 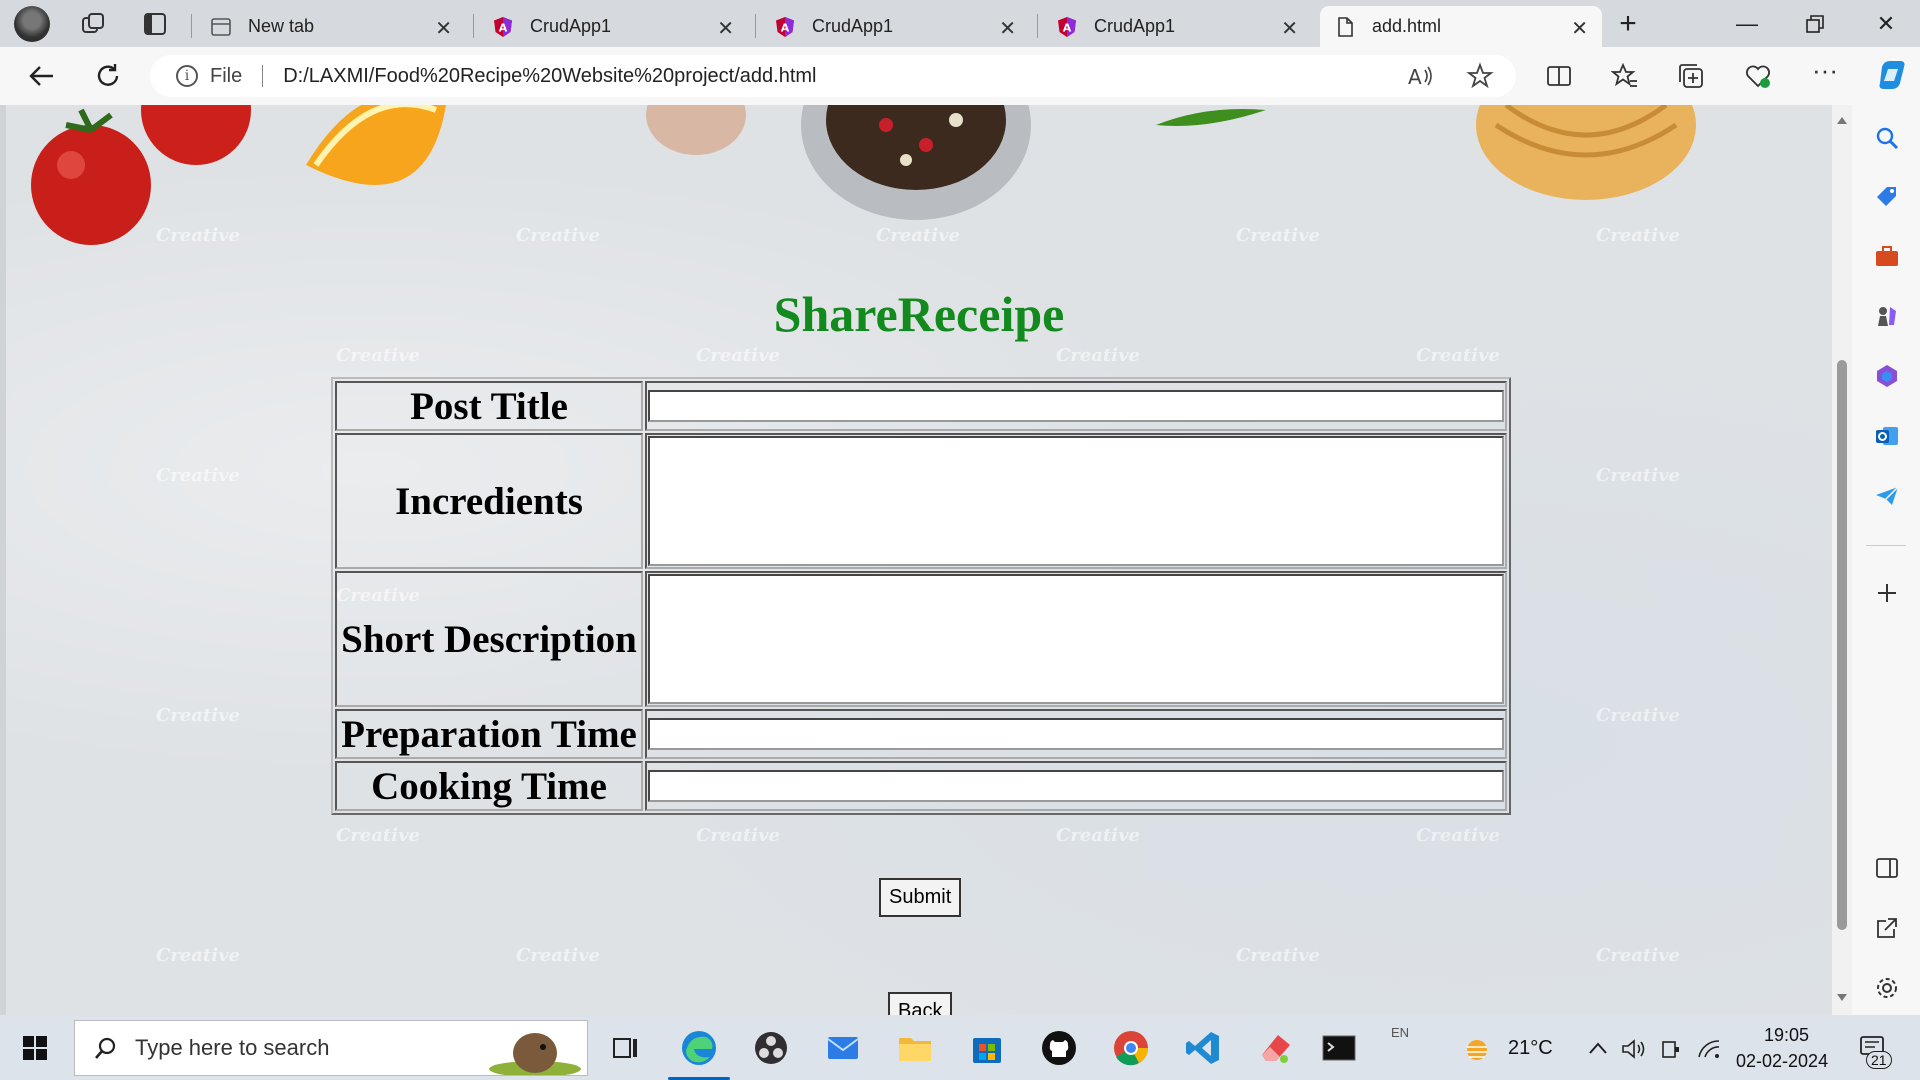 I want to click on outlook-icon, so click(x=1887, y=436).